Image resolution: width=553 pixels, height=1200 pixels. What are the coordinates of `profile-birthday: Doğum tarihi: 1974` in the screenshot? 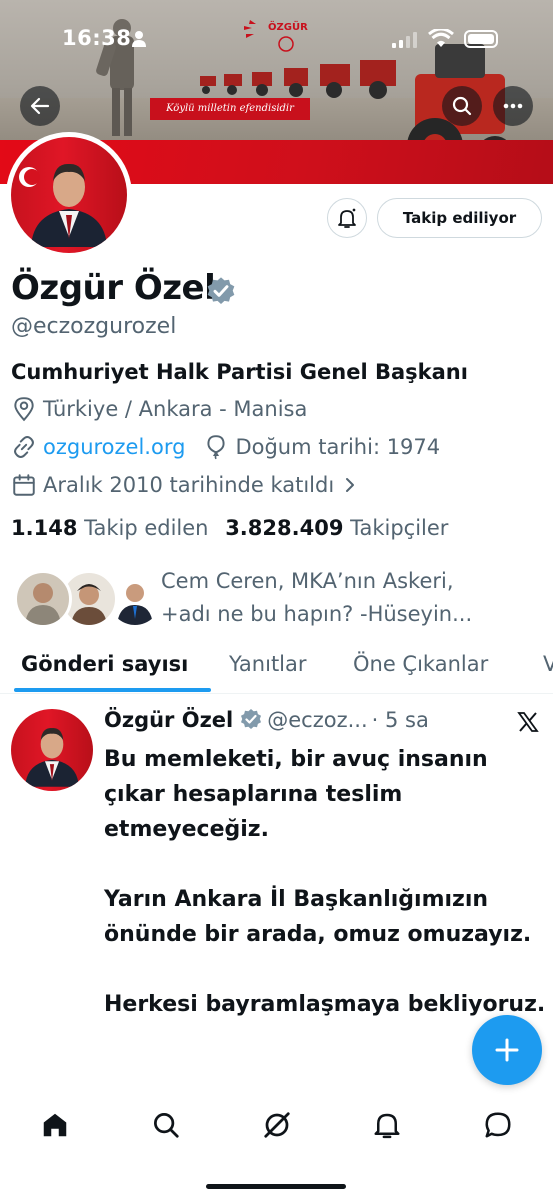 It's located at (338, 447).